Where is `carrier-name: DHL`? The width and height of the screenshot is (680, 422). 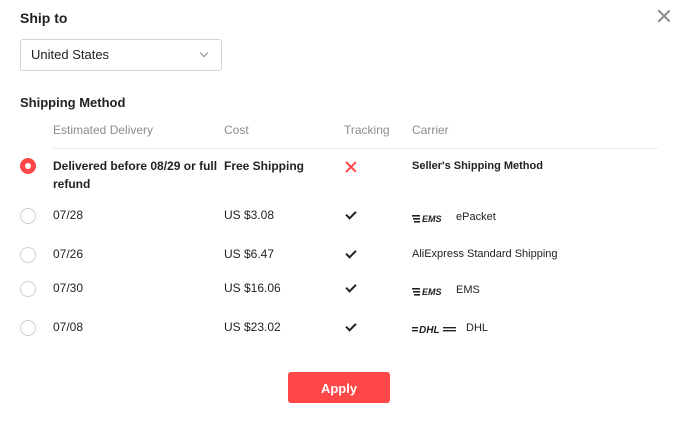
carrier-name: DHL is located at coordinates (477, 328).